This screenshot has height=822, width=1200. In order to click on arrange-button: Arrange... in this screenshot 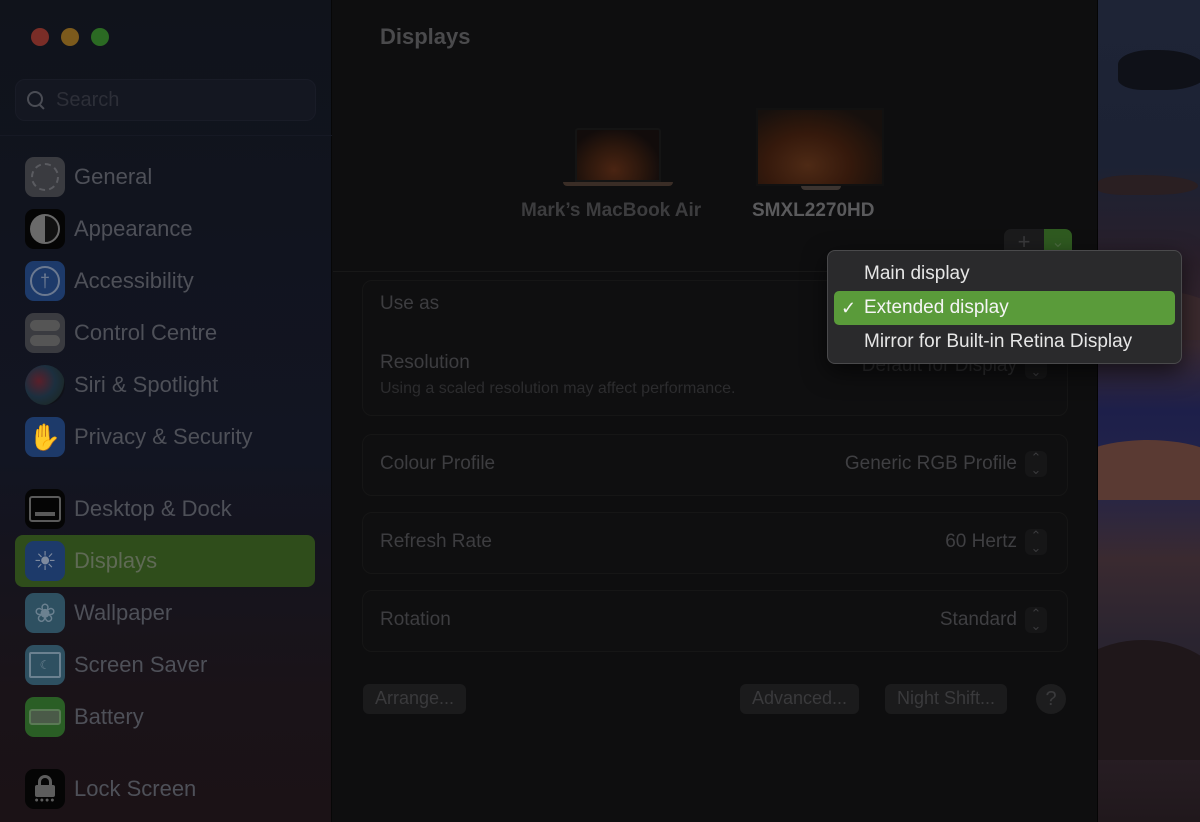, I will do `click(415, 699)`.